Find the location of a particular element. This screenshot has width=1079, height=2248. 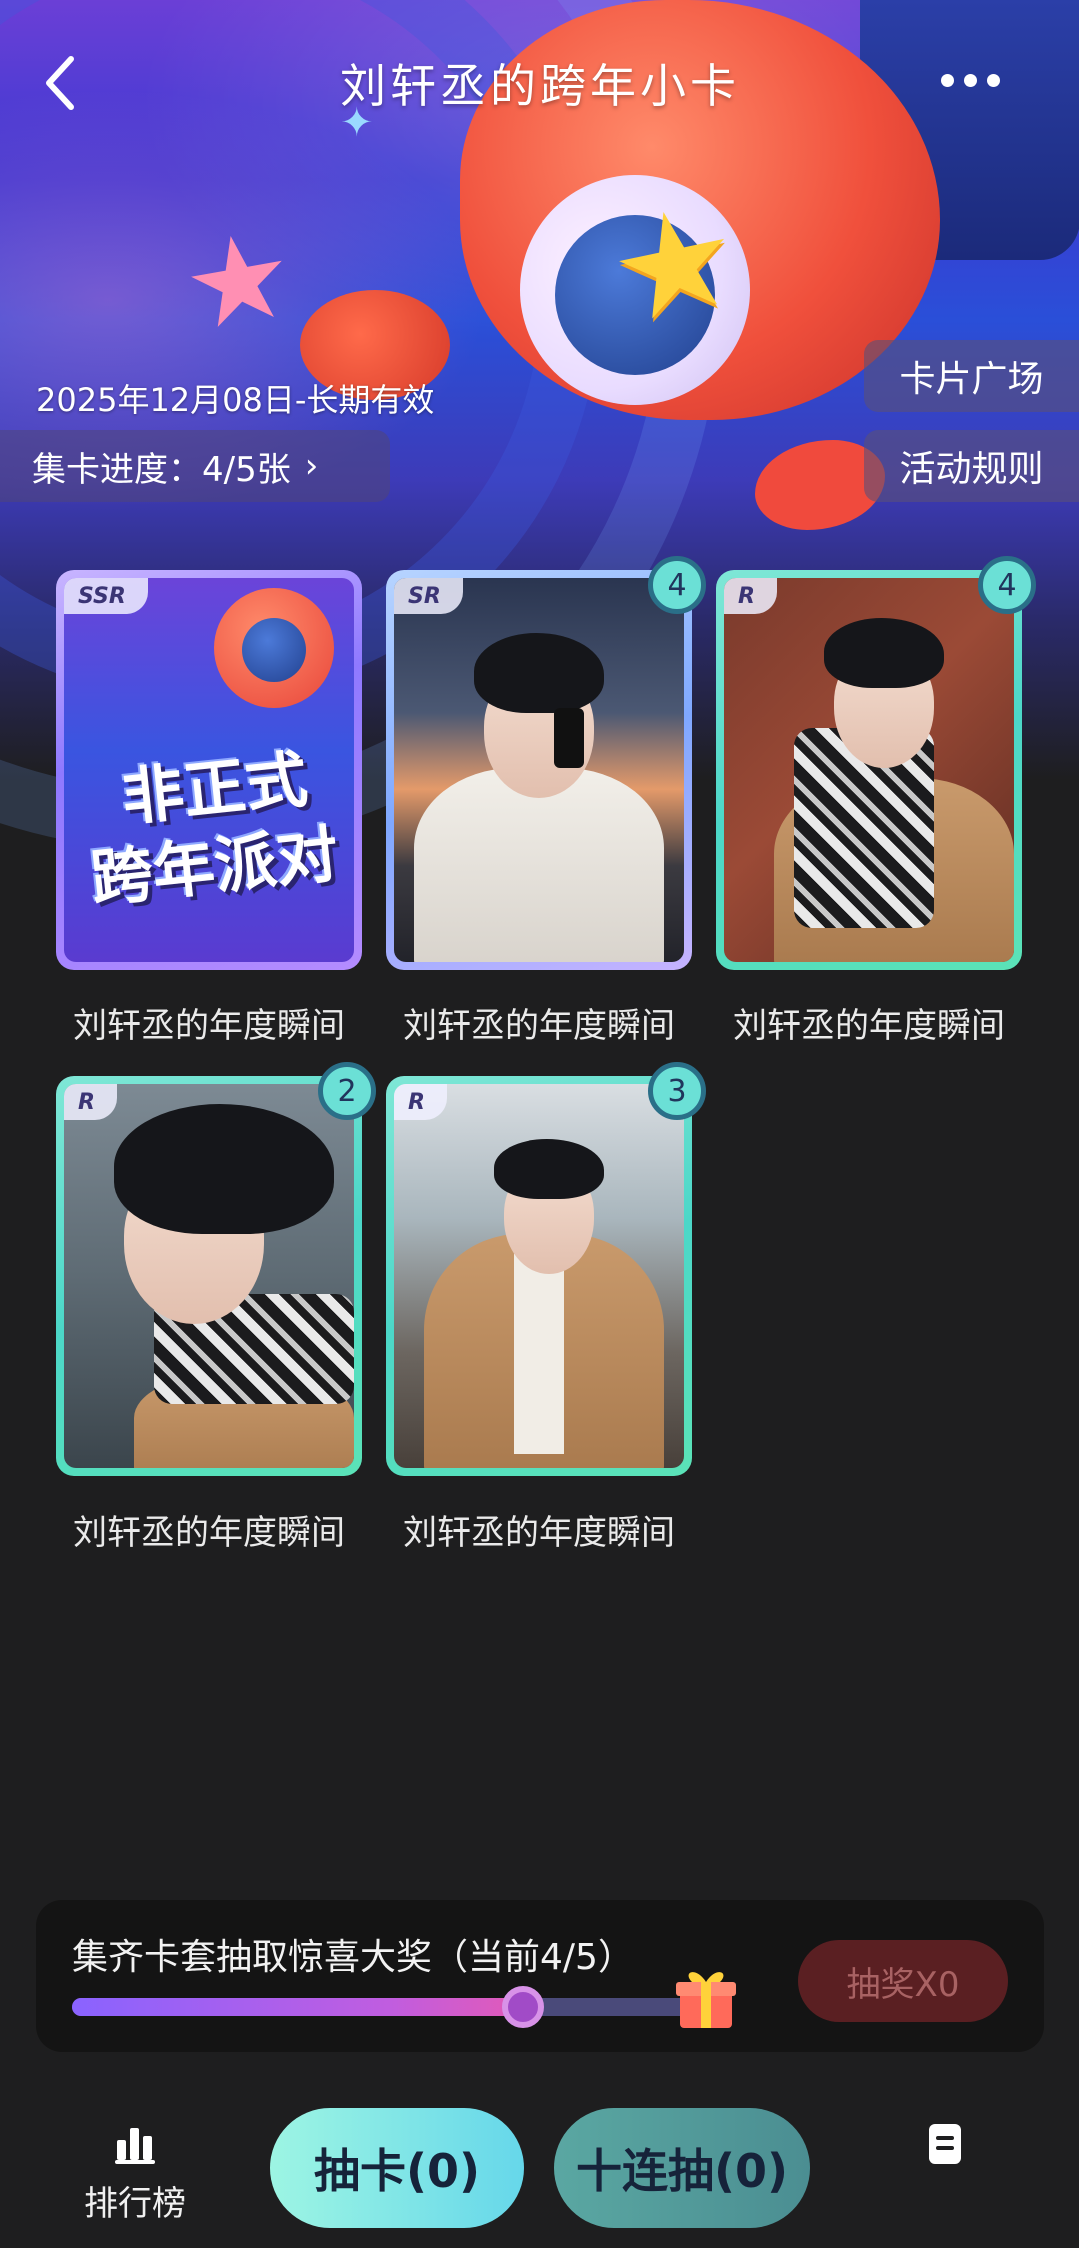

prize-progress-knob is located at coordinates (522, 2007).